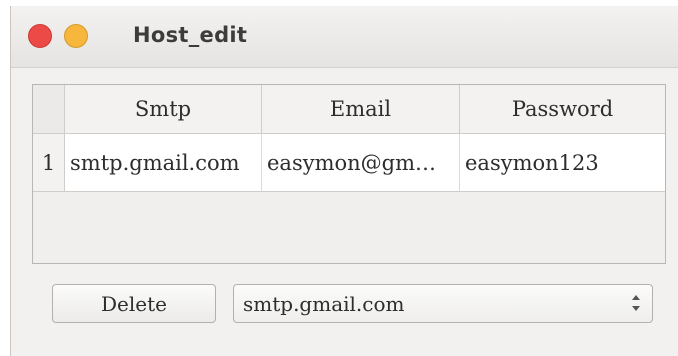 This screenshot has width=678, height=356. Describe the element at coordinates (163, 163) in the screenshot. I see `smtp-cell: smtp.gmail.com` at that location.